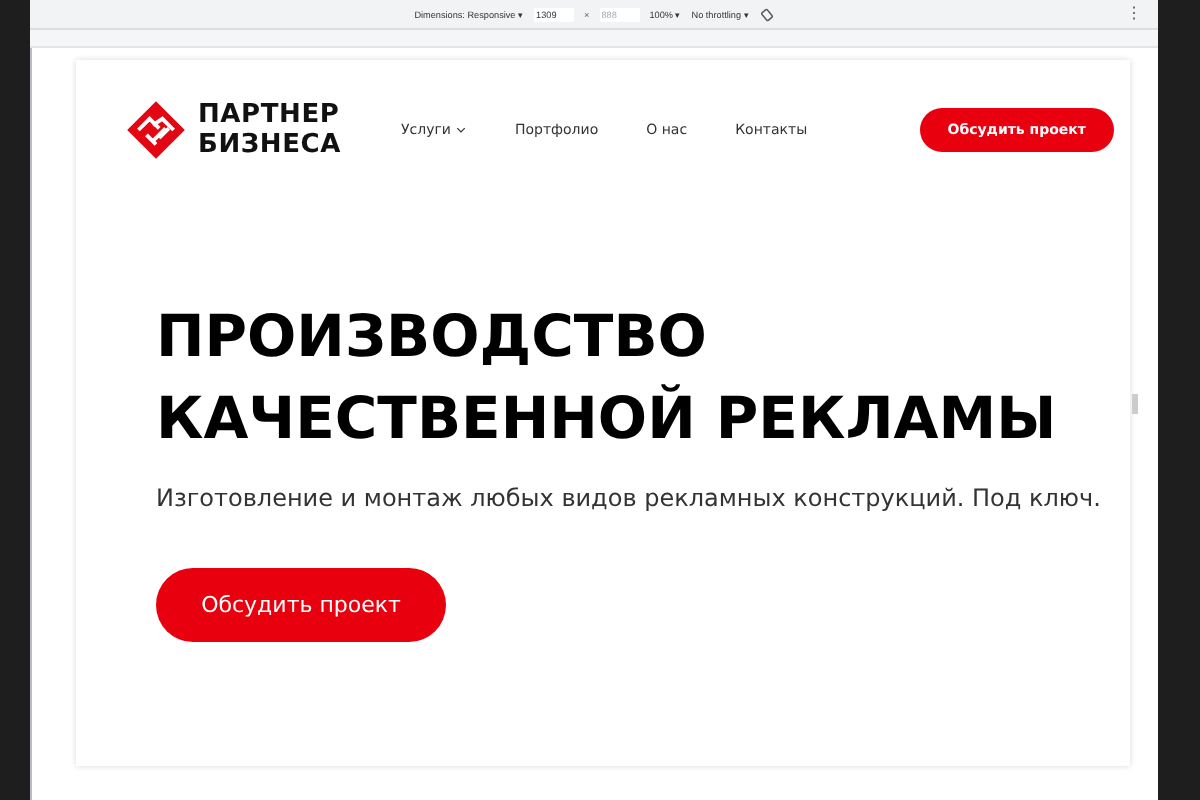  Describe the element at coordinates (606, 378) in the screenshot. I see `hero-title: ПРОИЗВОДСТВО КАЧЕСТВЕННОЙ РЕКЛАМЫ` at that location.